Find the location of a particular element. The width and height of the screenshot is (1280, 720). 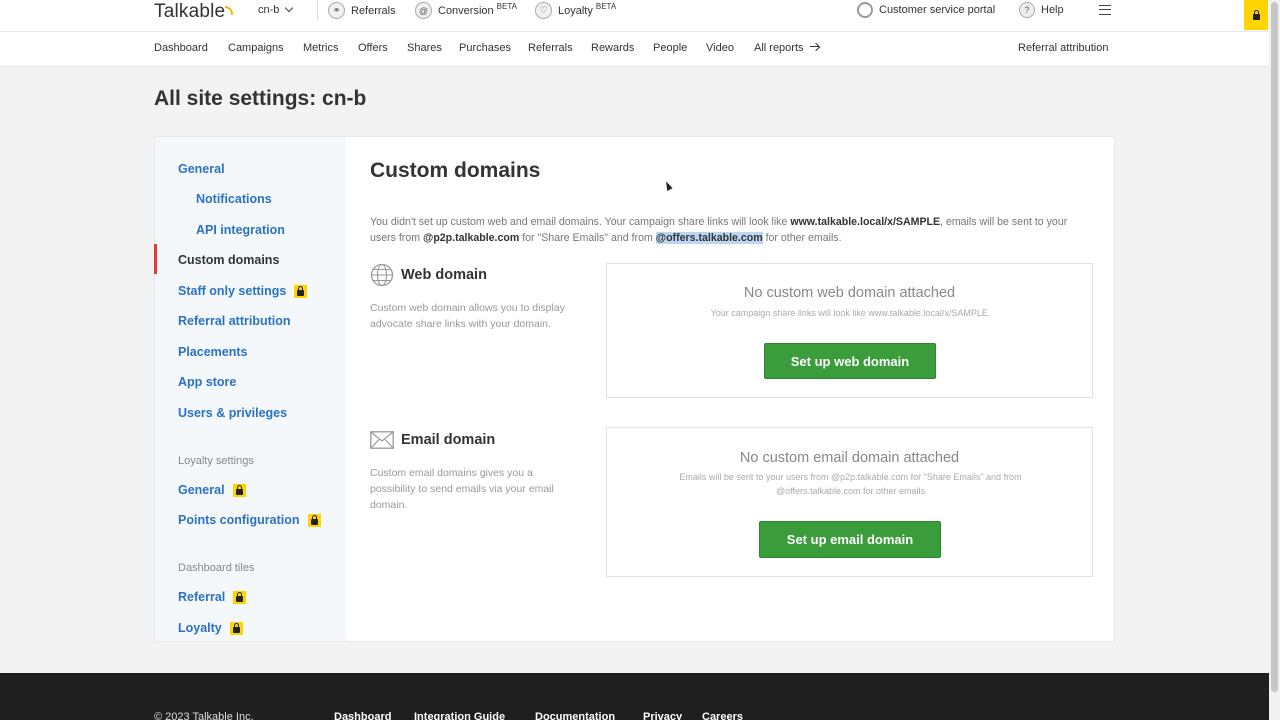

help-link: ? Help is located at coordinates (1041, 10).